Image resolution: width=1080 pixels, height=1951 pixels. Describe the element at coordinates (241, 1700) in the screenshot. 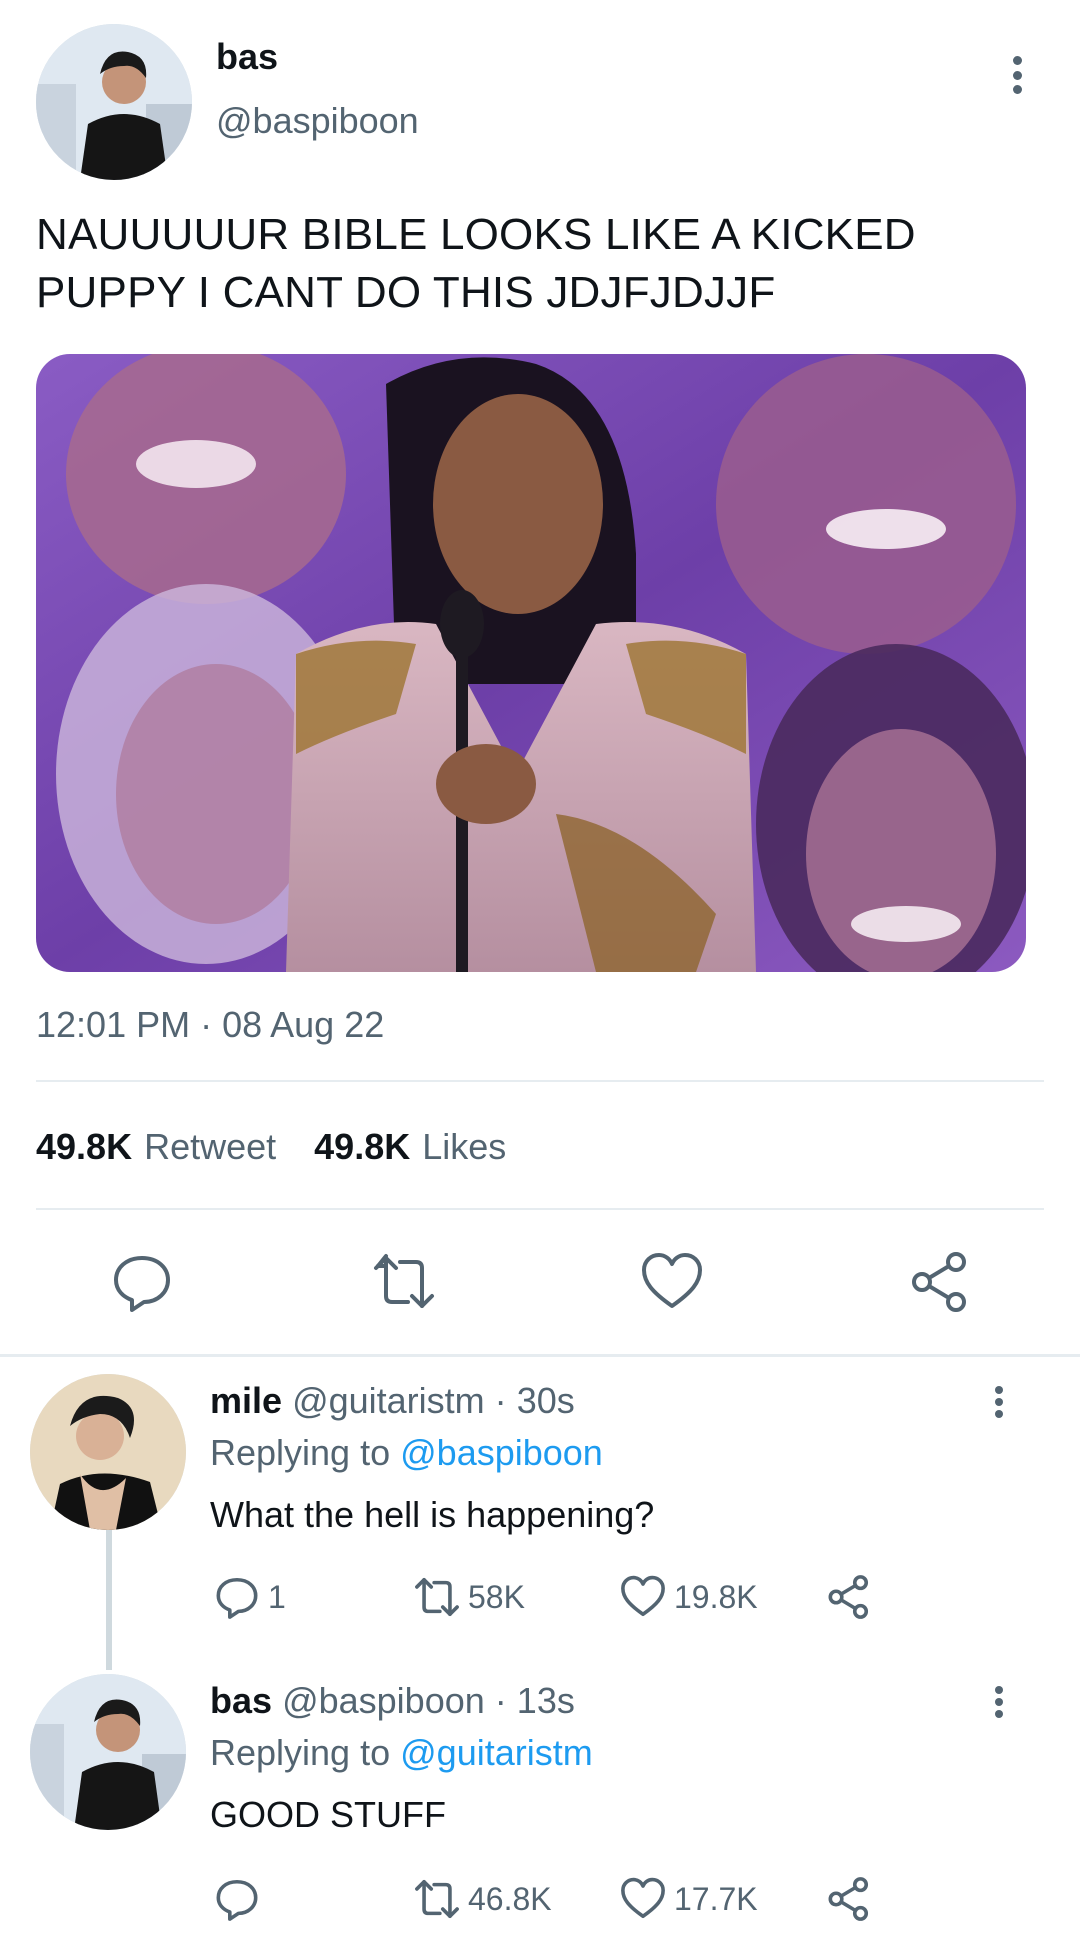

I see `reply-author-name: bas` at that location.